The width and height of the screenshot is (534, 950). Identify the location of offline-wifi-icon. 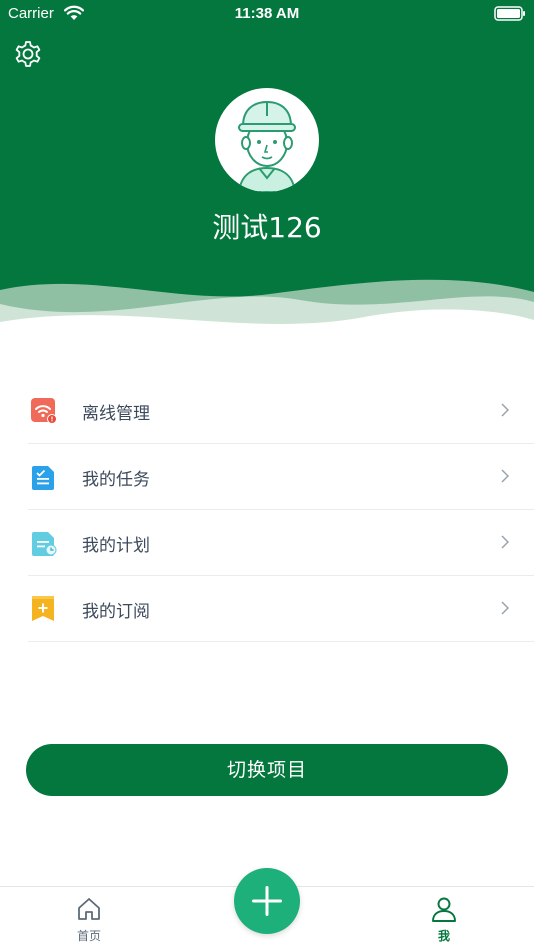
(44, 411).